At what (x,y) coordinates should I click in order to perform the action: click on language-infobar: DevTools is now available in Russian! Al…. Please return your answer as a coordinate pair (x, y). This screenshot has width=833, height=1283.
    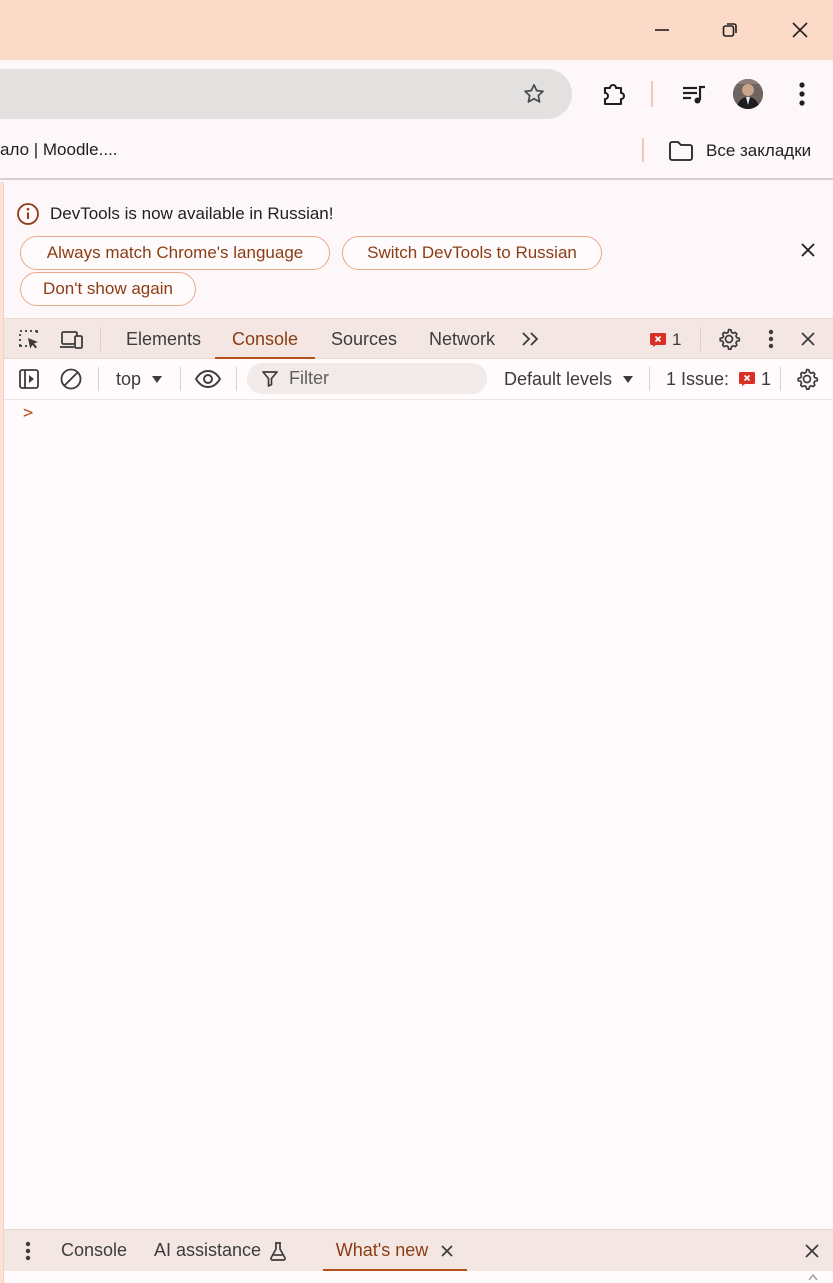
    Looking at the image, I should click on (418, 250).